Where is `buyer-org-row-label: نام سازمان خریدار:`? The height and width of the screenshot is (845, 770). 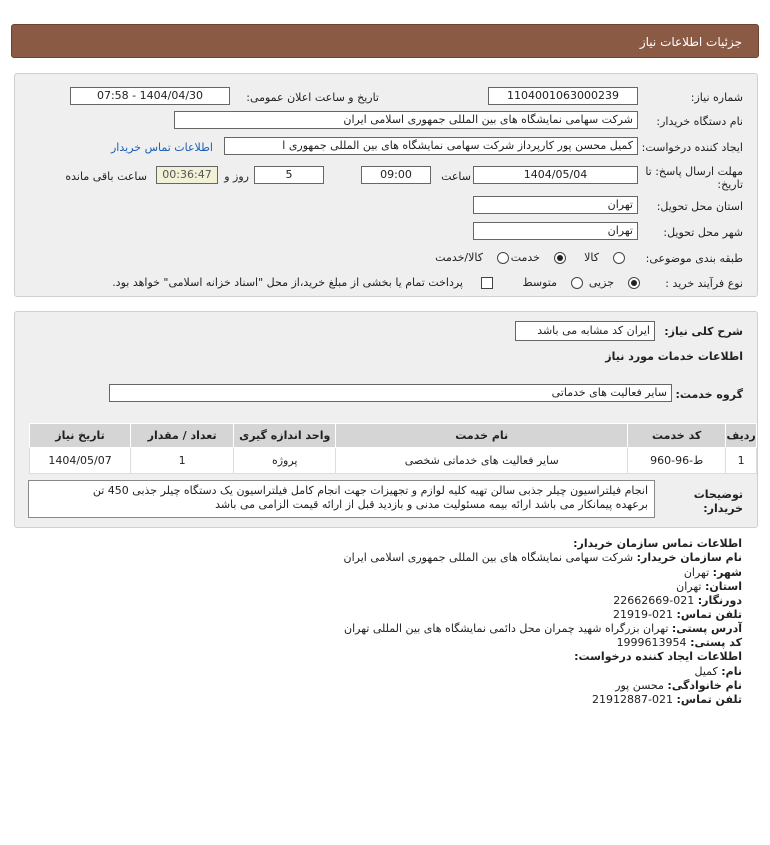 buyer-org-row-label: نام سازمان خریدار: is located at coordinates (689, 557).